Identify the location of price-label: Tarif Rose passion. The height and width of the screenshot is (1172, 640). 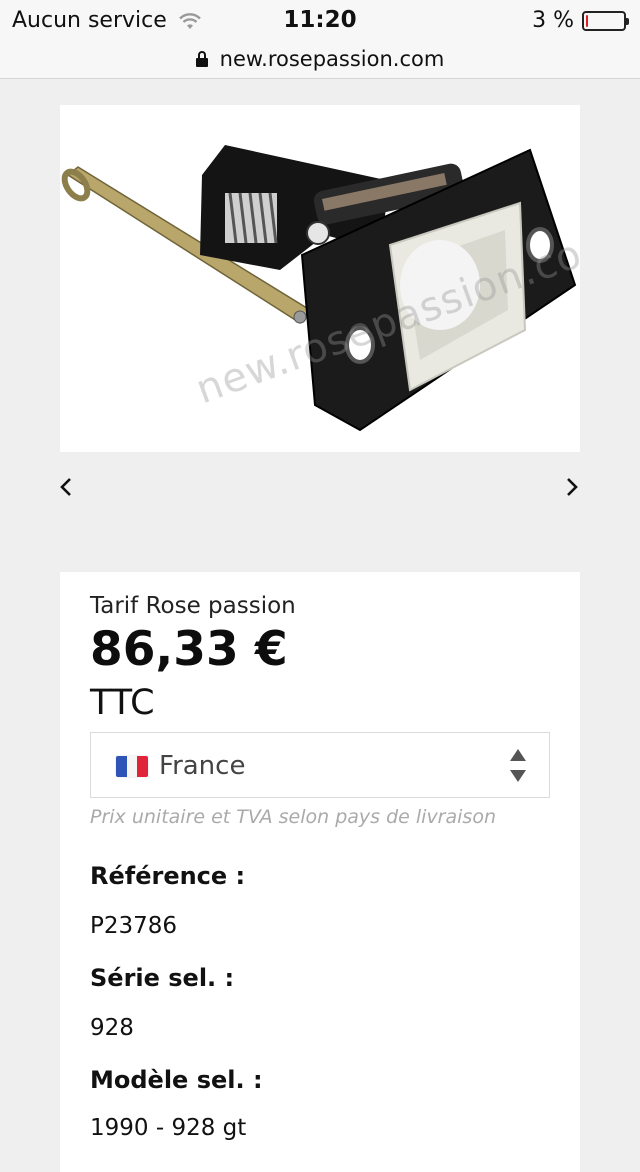
(193, 606).